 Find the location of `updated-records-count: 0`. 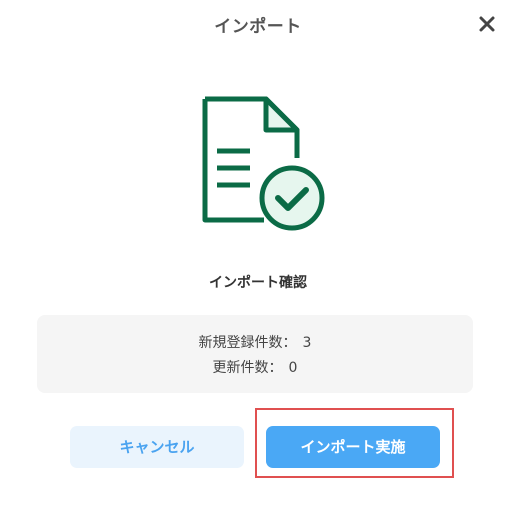

updated-records-count: 0 is located at coordinates (293, 368).